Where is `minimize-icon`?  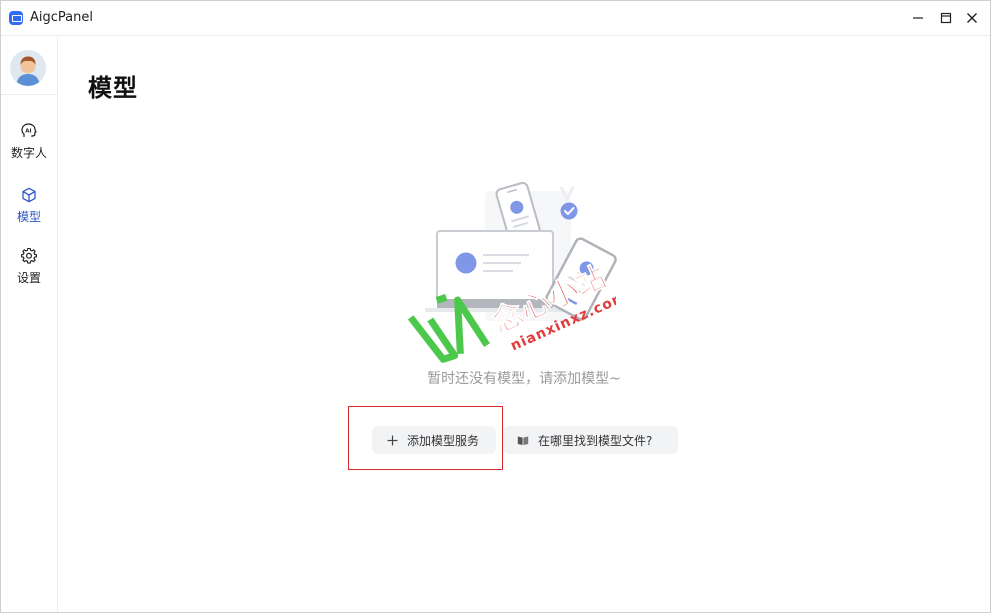
minimize-icon is located at coordinates (918, 18).